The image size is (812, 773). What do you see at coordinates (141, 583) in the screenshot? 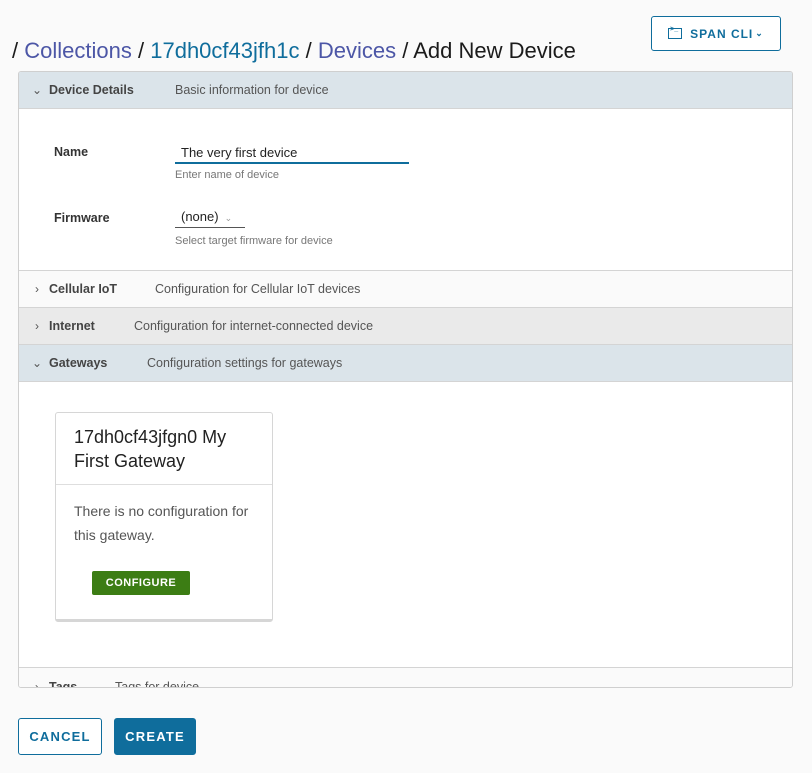
I see `configure-button: CONFIGURE` at bounding box center [141, 583].